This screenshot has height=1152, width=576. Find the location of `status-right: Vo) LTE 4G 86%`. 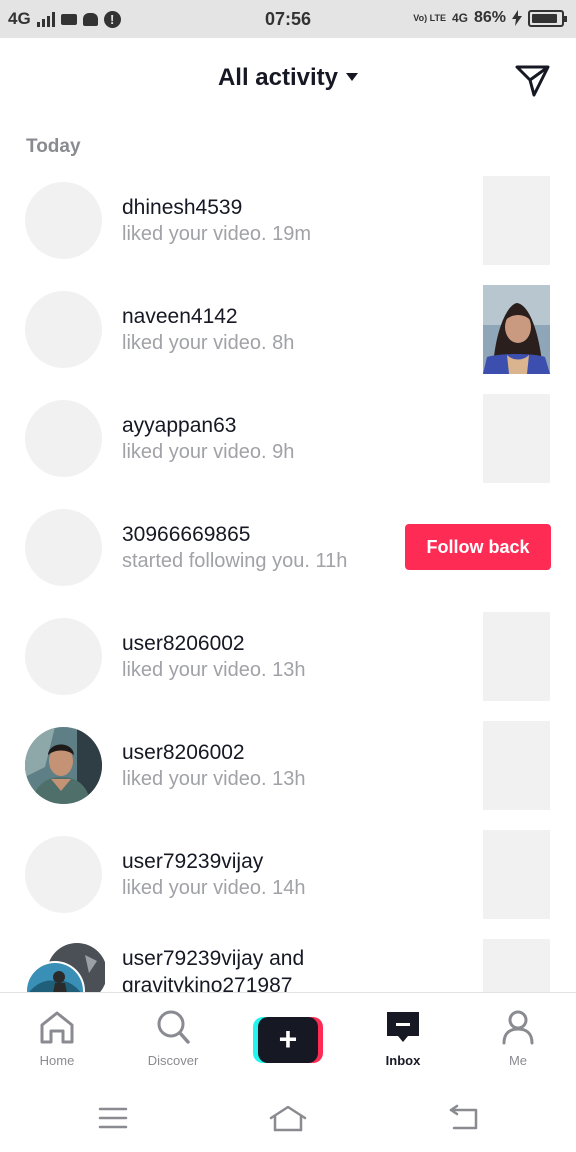

status-right: Vo) LTE 4G 86% is located at coordinates (490, 18).